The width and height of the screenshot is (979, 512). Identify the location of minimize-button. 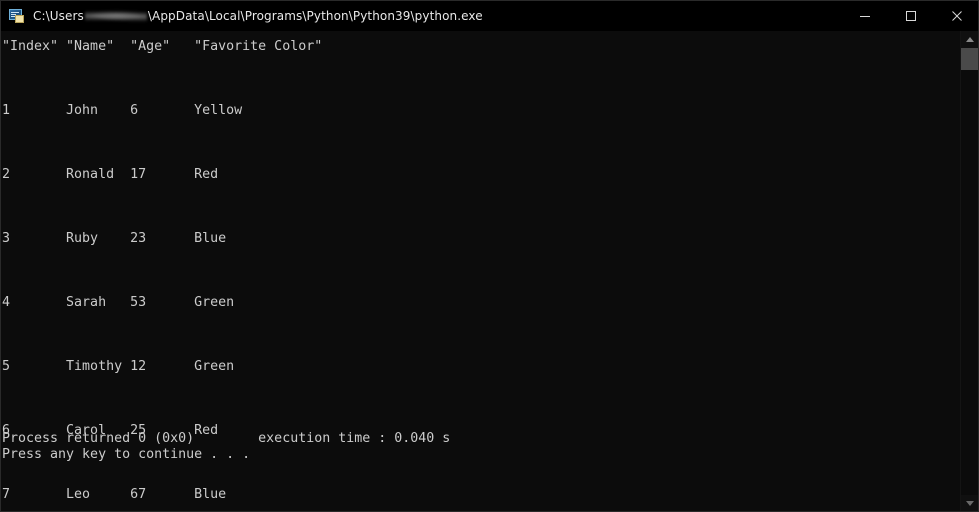
(865, 16).